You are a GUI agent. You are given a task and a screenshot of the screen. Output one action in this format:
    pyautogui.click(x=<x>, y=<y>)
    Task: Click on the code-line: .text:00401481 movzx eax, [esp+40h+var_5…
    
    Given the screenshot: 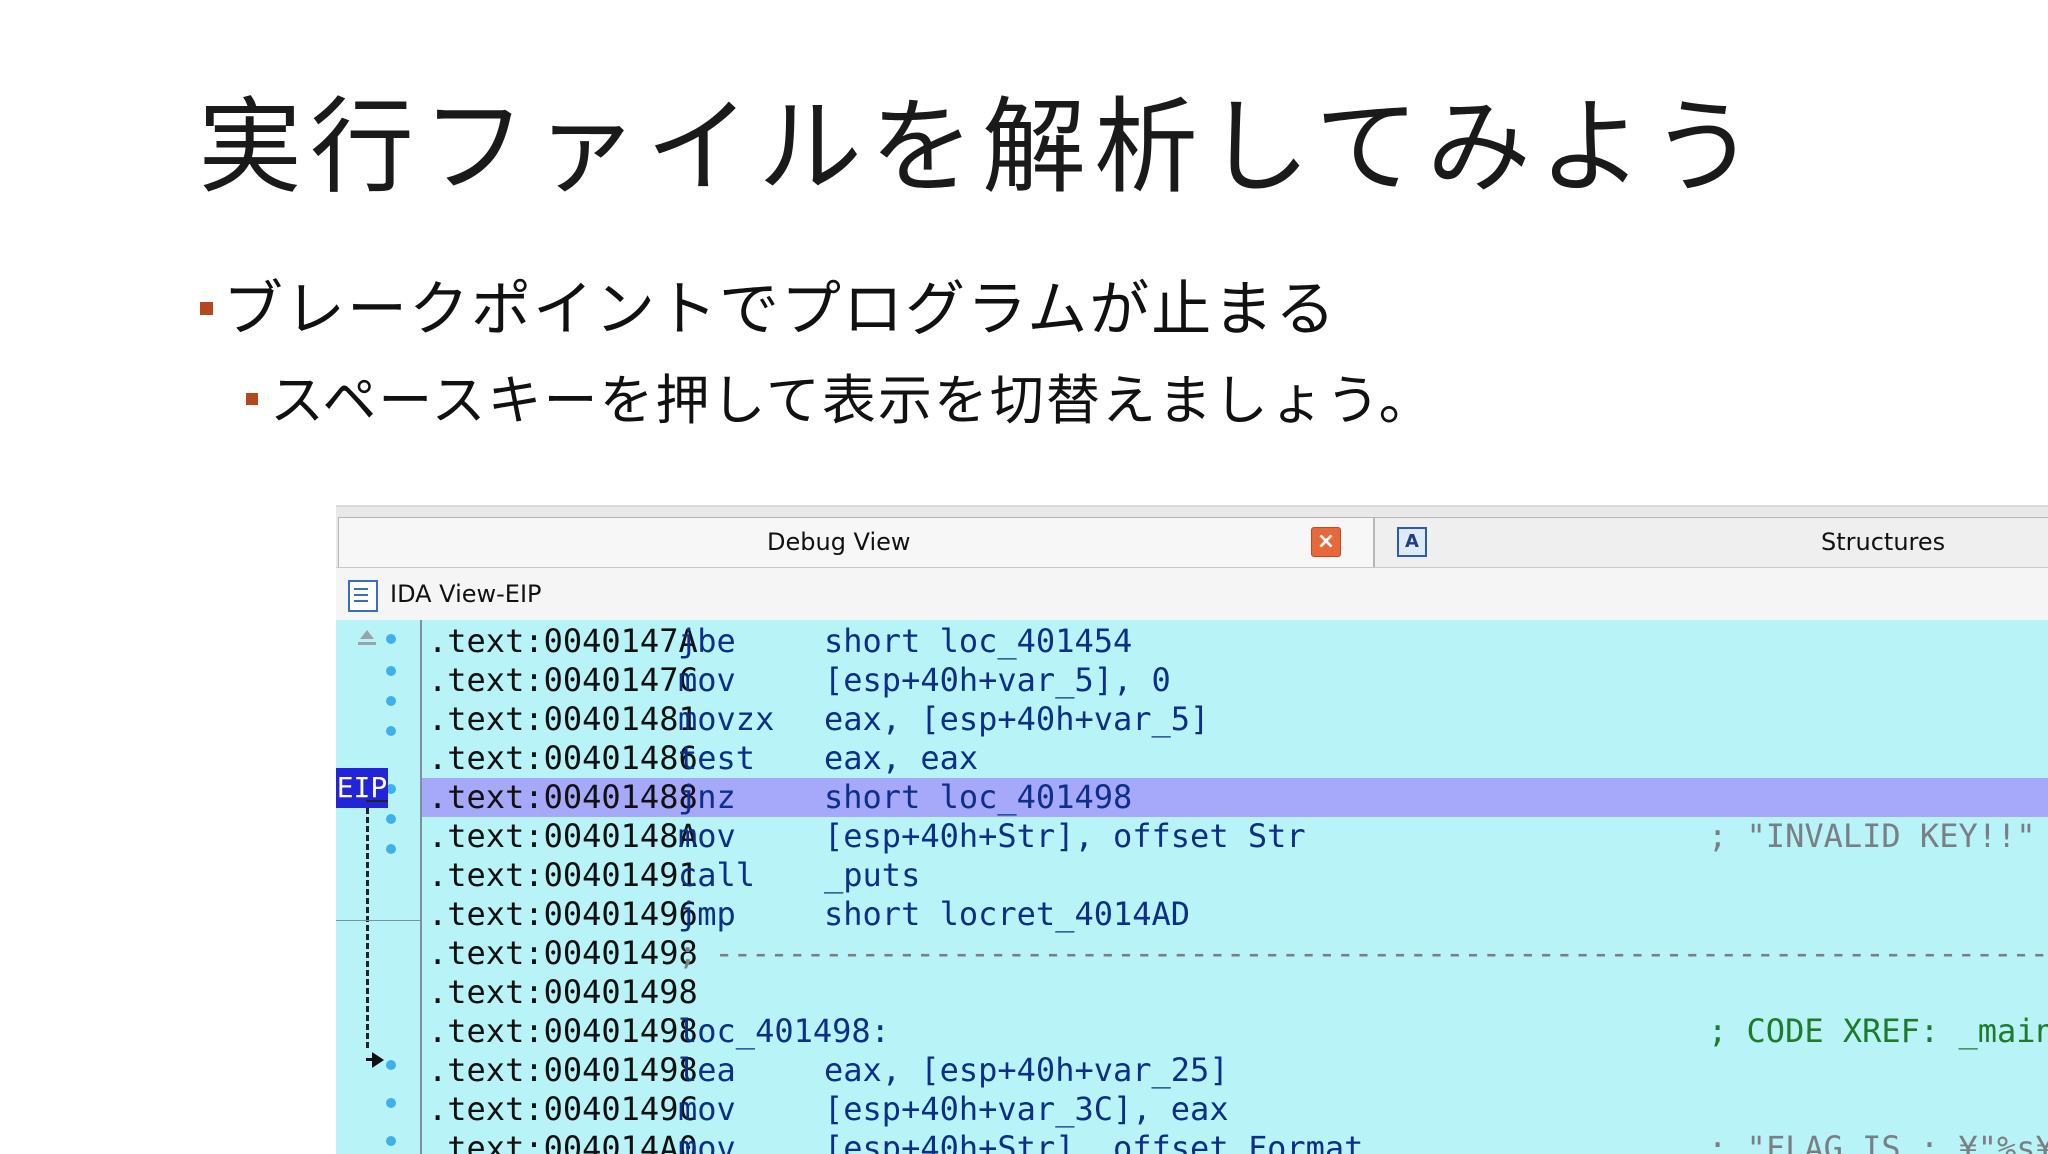 What is the action you would take?
    pyautogui.click(x=1235, y=719)
    